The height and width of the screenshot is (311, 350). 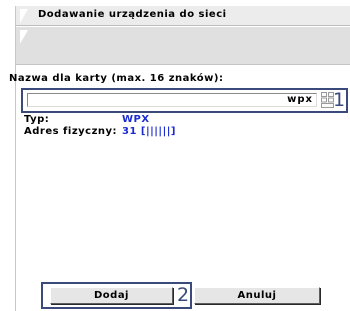 I want to click on annotation-number-2: 2, so click(x=183, y=295).